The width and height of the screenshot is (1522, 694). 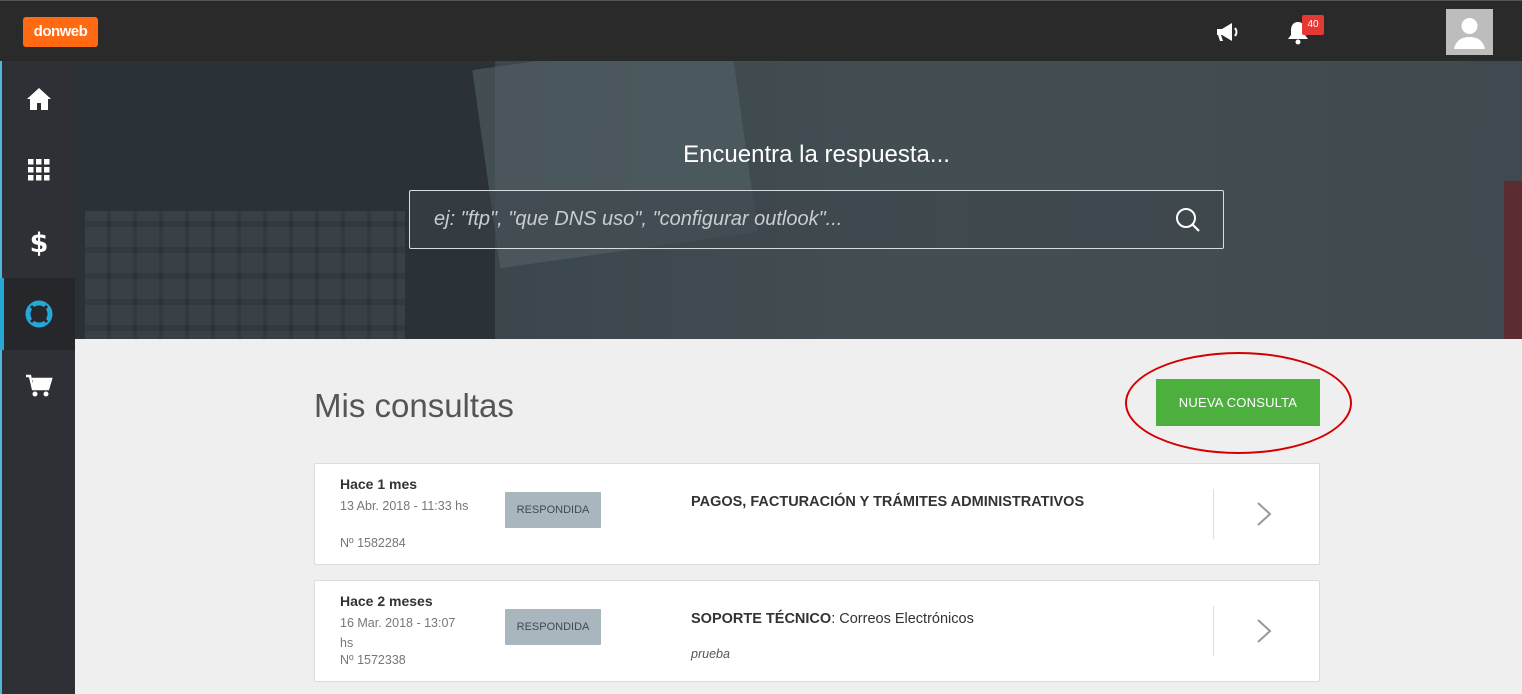 I want to click on ticket-category: SOPORTE TÉCNICO: Correos Electrónicos, so click(x=832, y=619).